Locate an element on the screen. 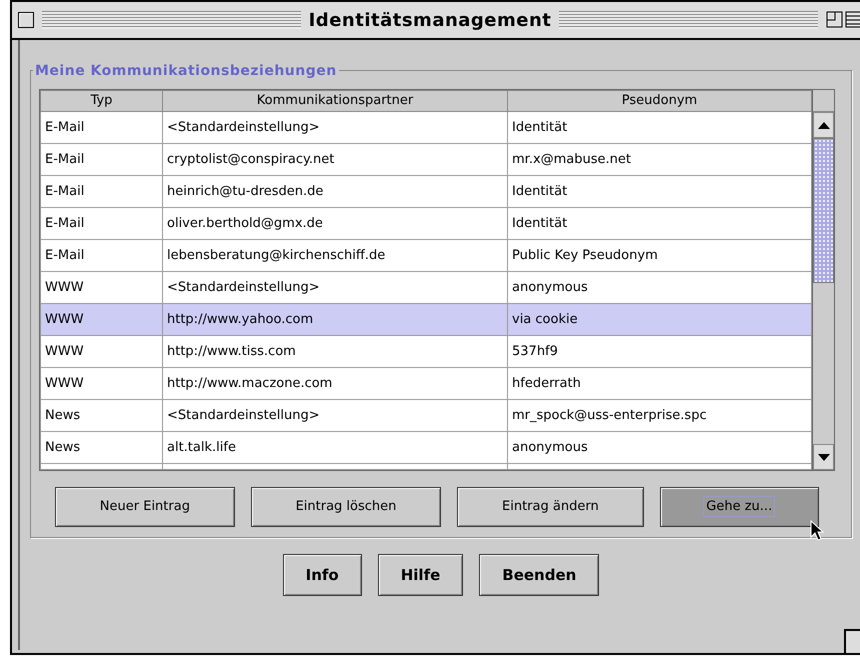  table-cell: alt.talk.life is located at coordinates (335, 448).